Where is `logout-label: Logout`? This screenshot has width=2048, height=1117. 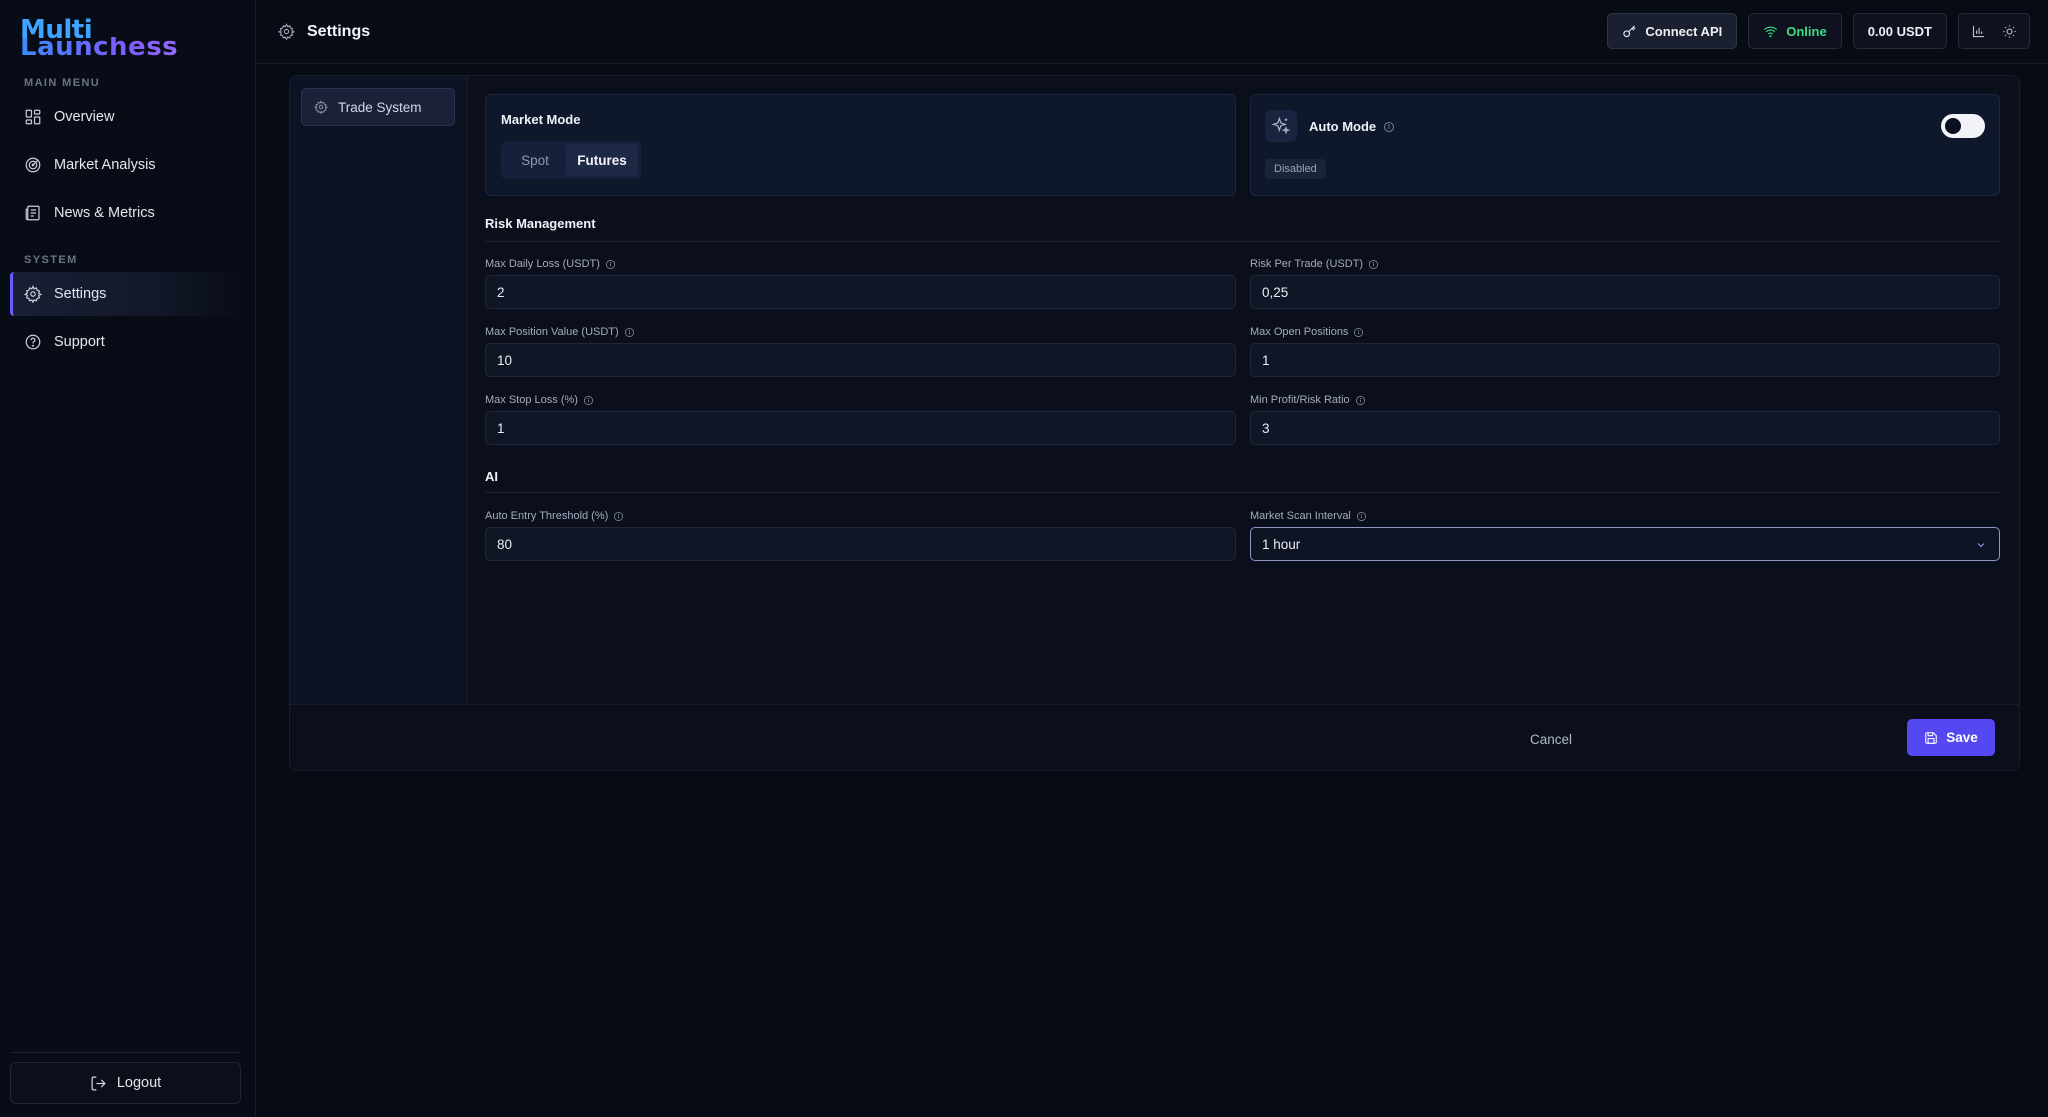 logout-label: Logout is located at coordinates (139, 1083).